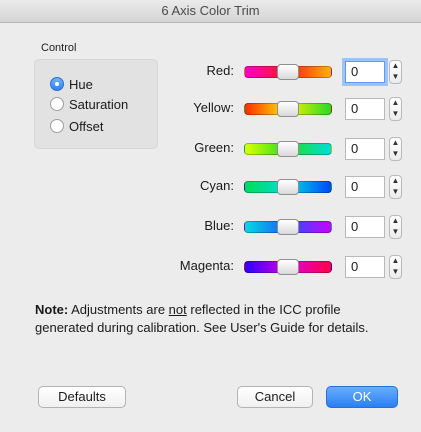 This screenshot has width=421, height=432. I want to click on value-field-red: 0, so click(365, 72).